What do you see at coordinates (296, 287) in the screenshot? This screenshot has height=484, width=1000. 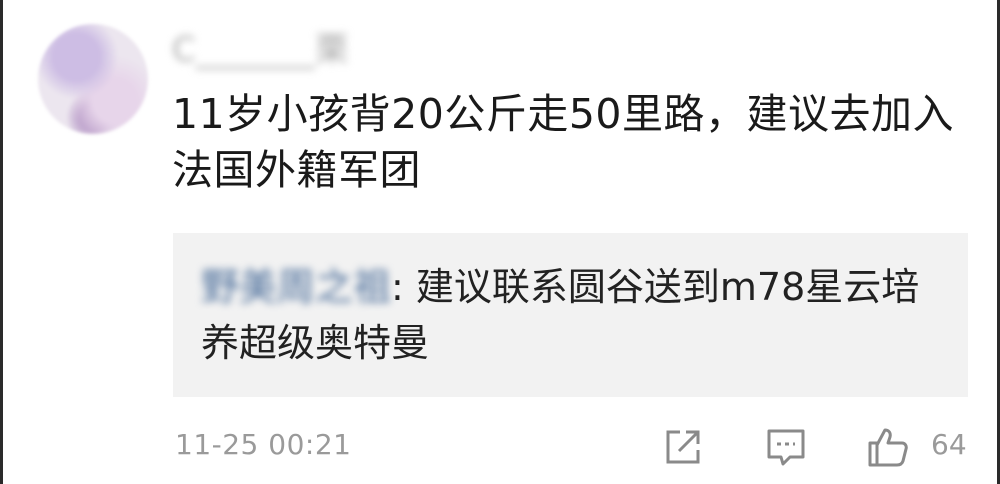 I see `reply-username: 野美周之祖` at bounding box center [296, 287].